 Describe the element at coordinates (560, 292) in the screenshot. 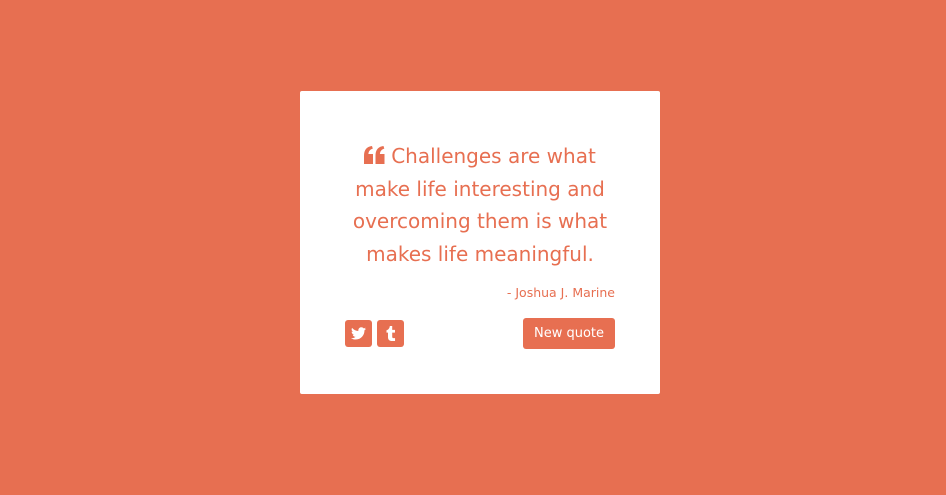

I see `quote-author: - Joshua J. Marine` at that location.